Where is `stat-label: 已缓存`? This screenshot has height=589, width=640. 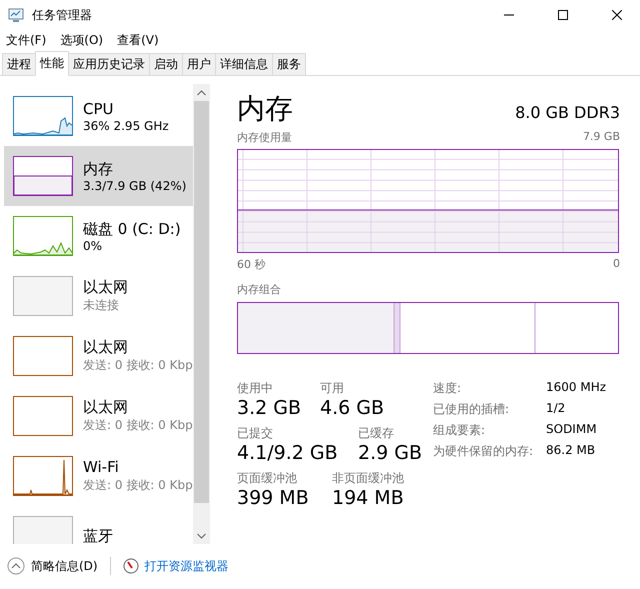 stat-label: 已缓存 is located at coordinates (376, 433).